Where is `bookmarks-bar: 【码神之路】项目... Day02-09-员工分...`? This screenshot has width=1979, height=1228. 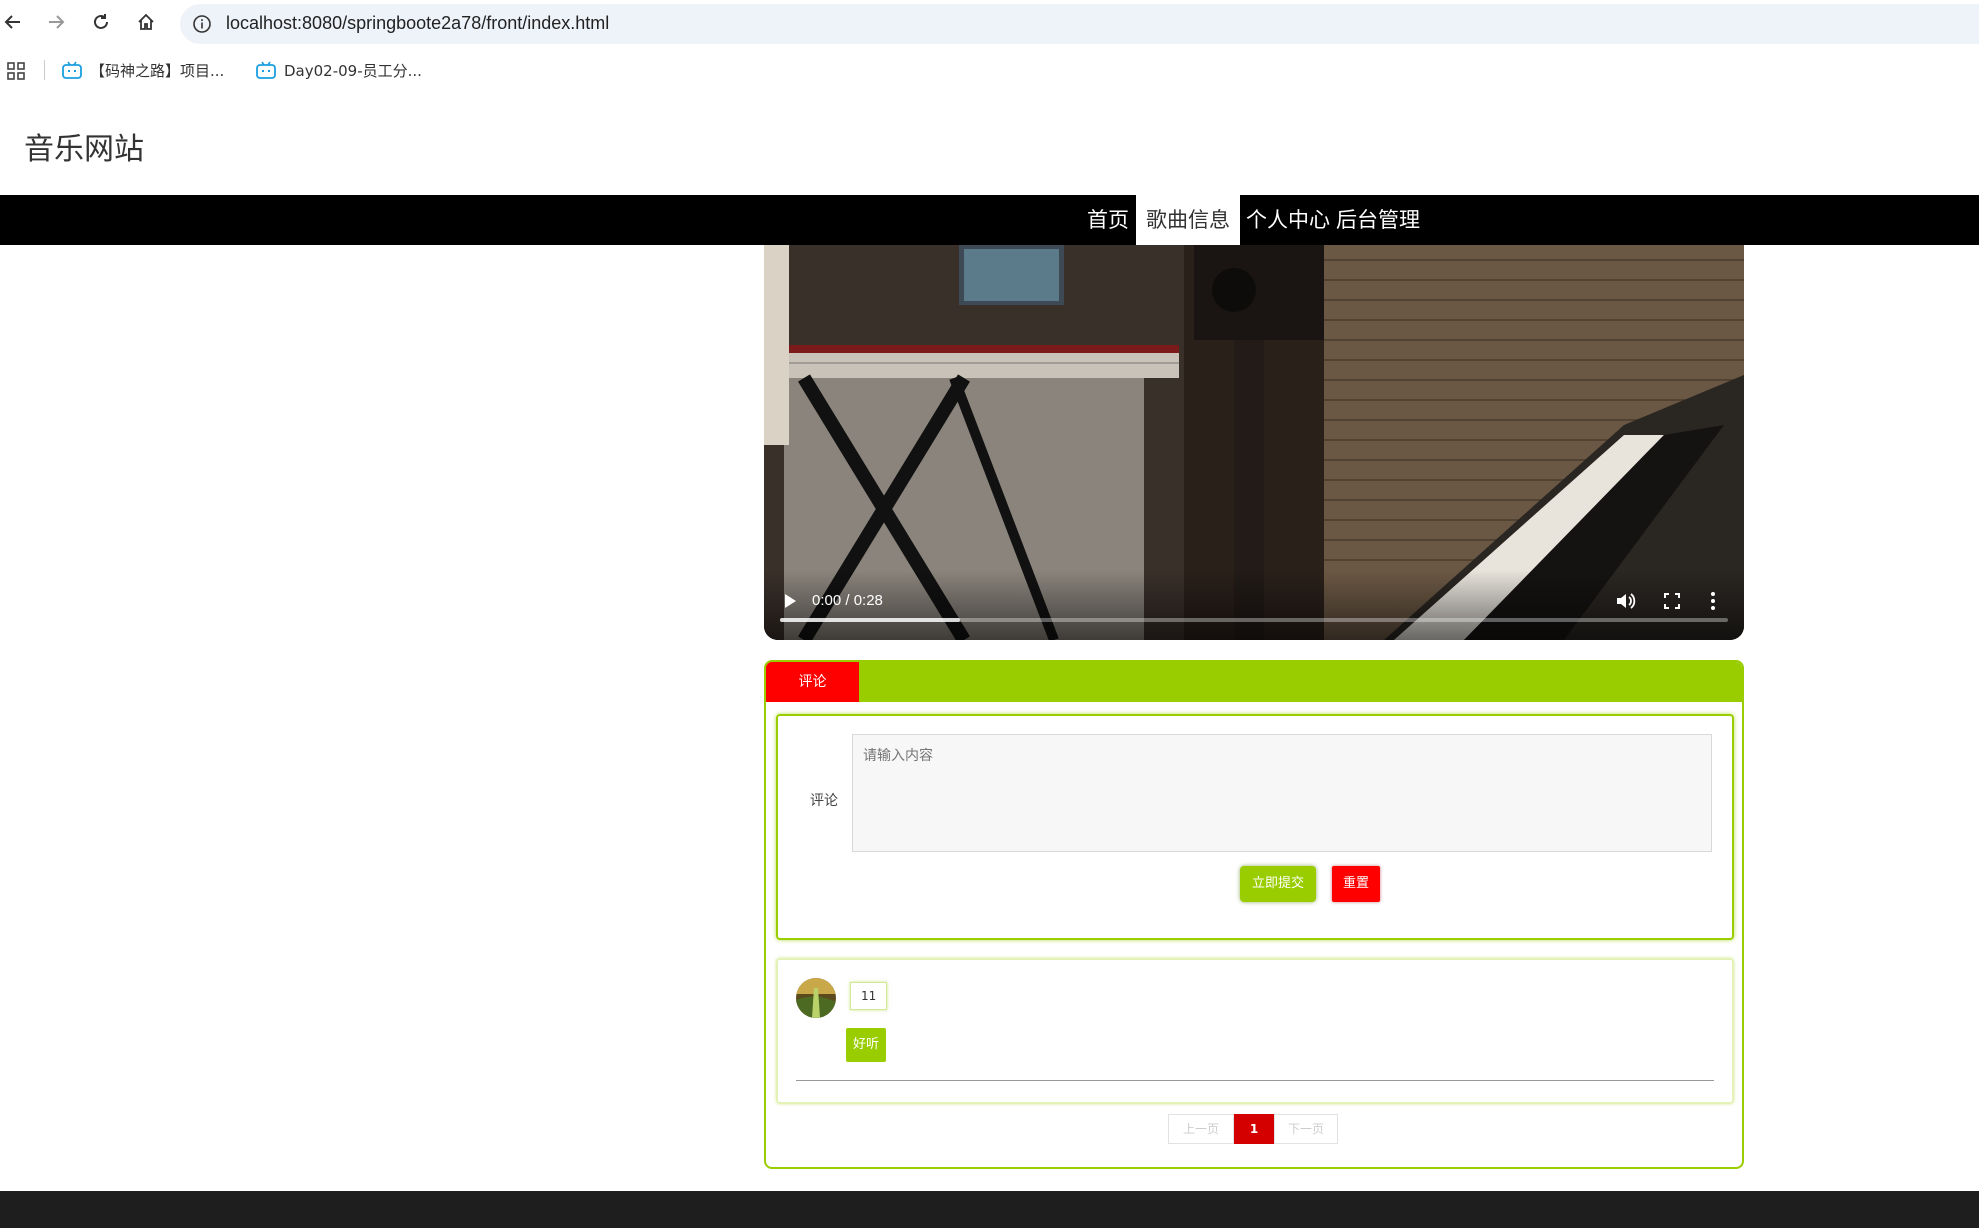 bookmarks-bar: 【码神之路】项目... Day02-09-员工分... is located at coordinates (989, 70).